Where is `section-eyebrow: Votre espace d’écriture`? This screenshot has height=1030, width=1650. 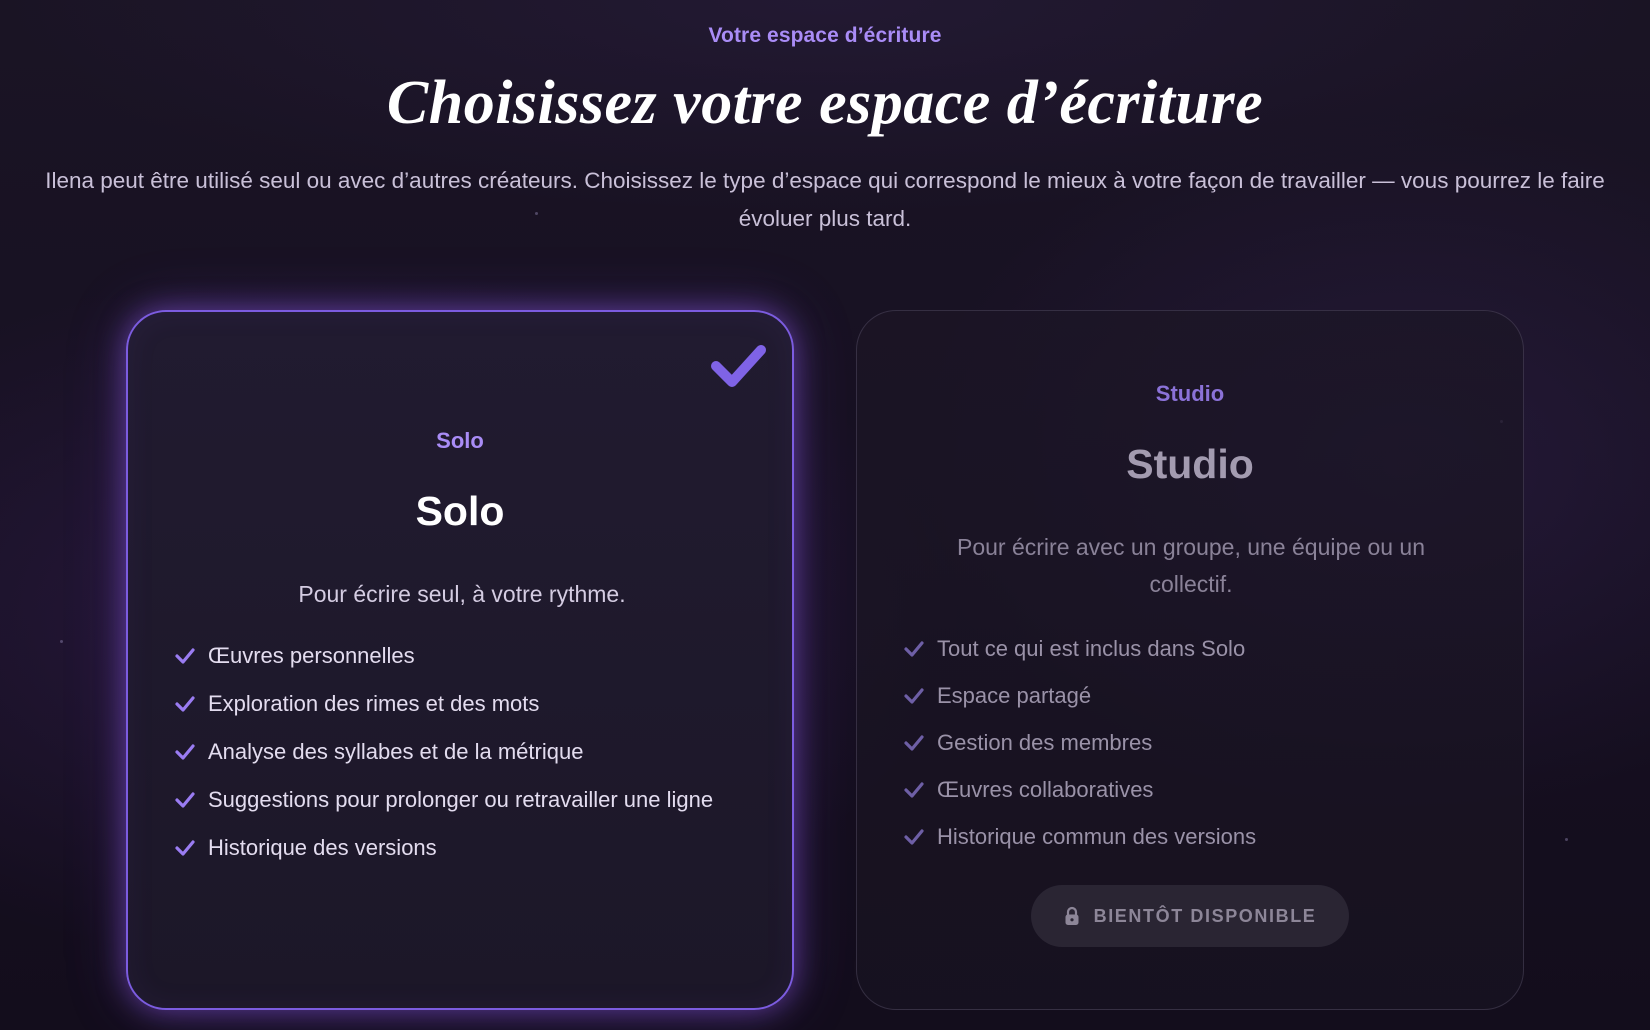 section-eyebrow: Votre espace d’écriture is located at coordinates (825, 35).